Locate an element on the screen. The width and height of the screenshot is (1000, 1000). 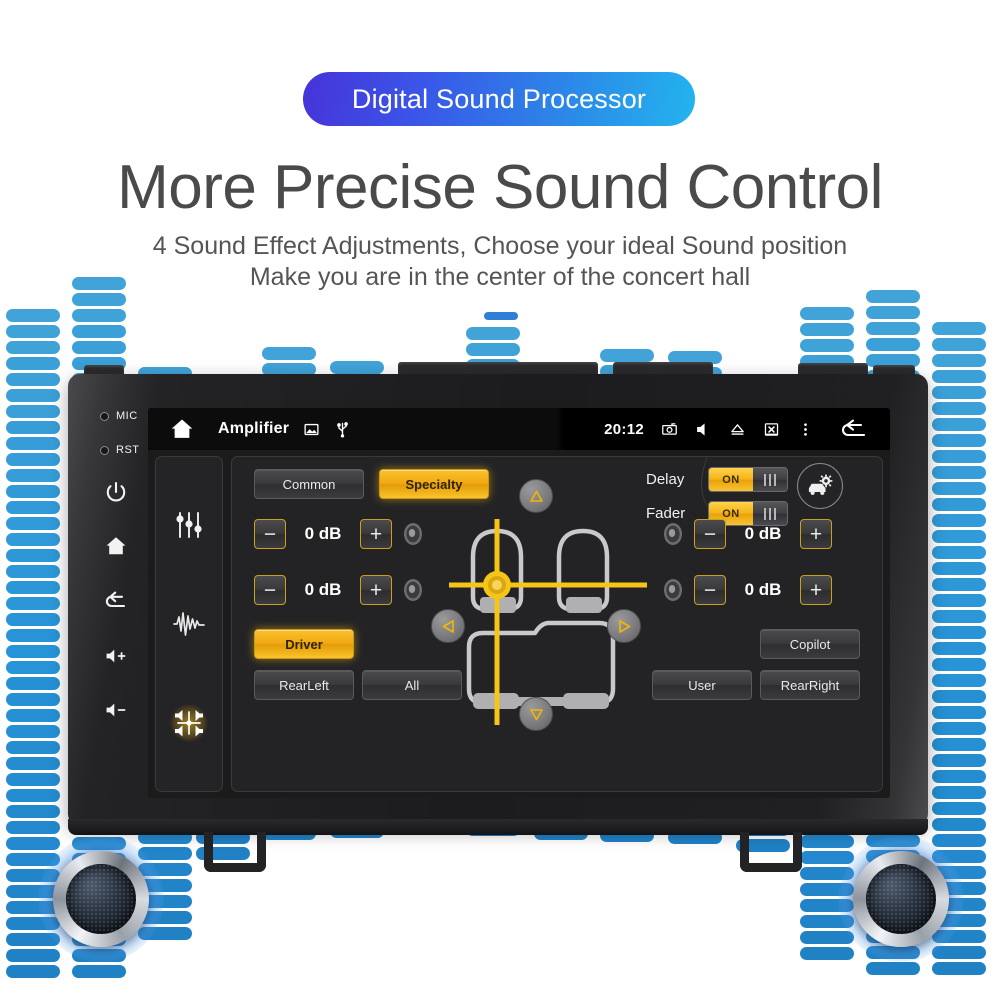
delay-toggle: ON is located at coordinates (748, 479).